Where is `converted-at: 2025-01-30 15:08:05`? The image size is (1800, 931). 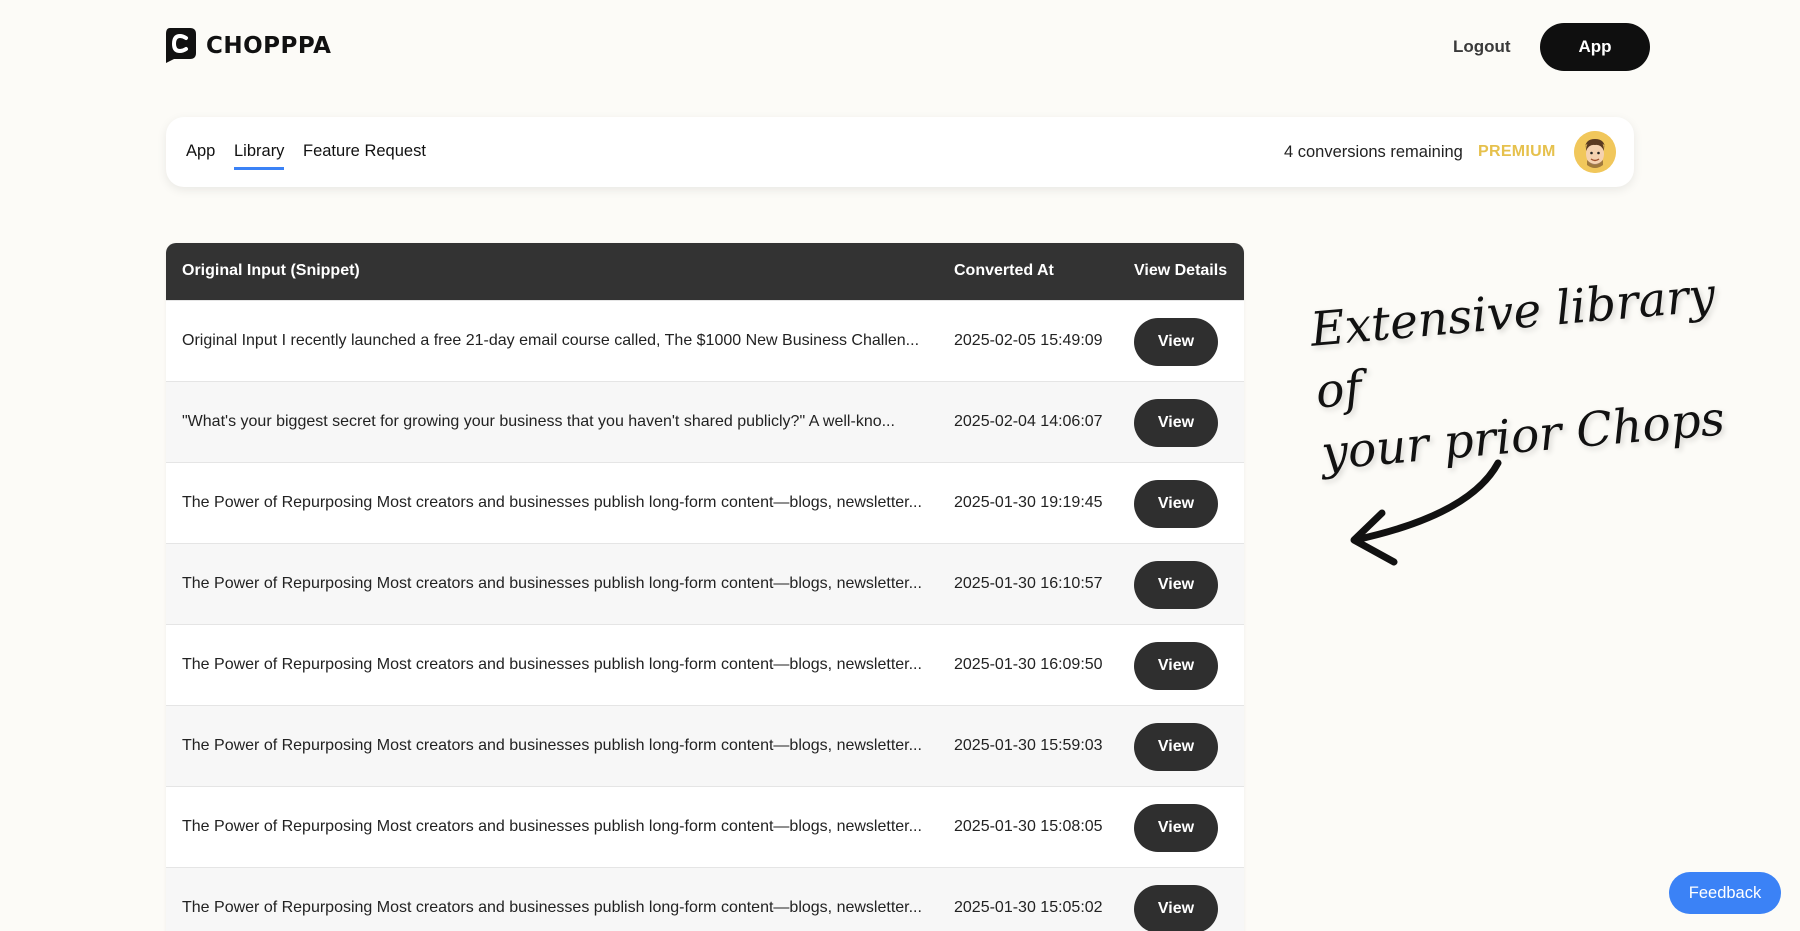 converted-at: 2025-01-30 15:08:05 is located at coordinates (1028, 826).